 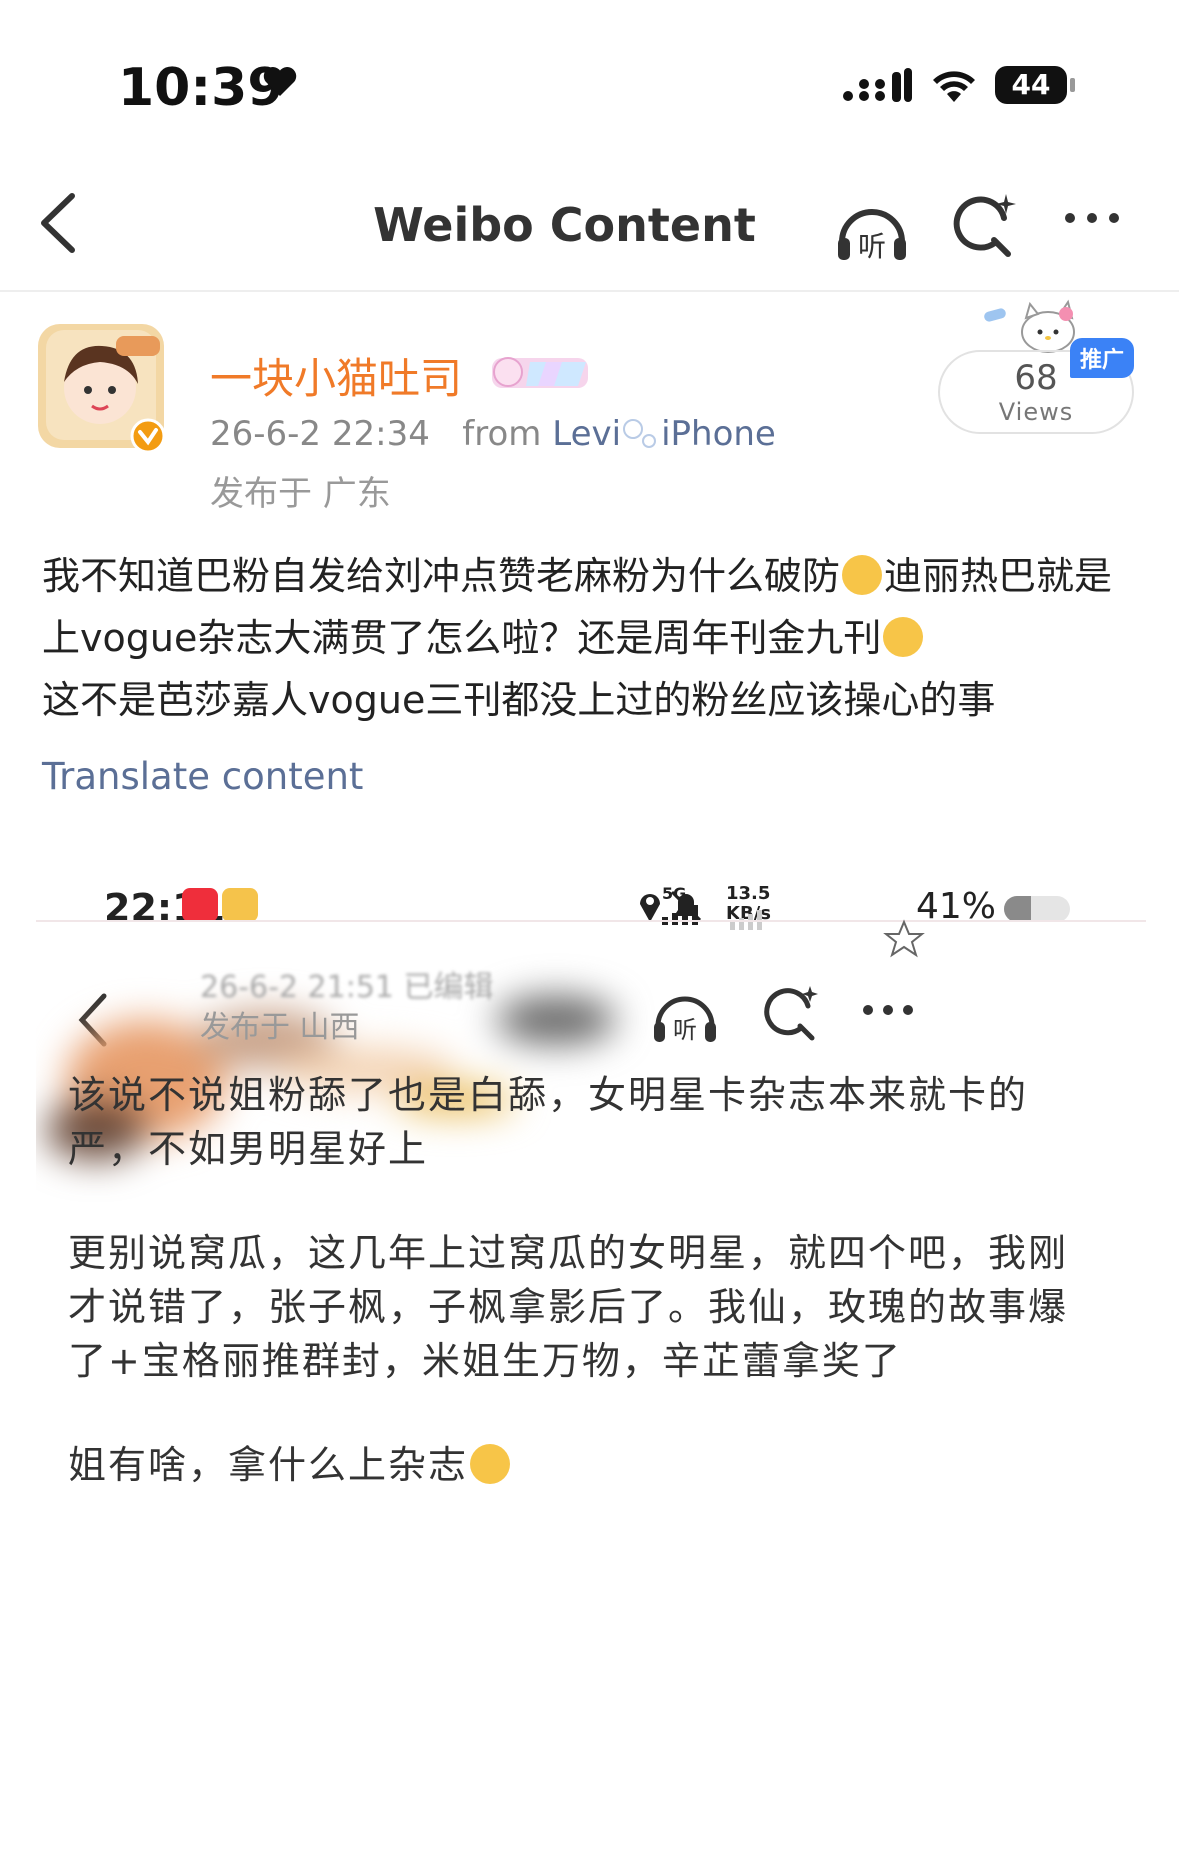 I want to click on battery-bar, so click(x=1037, y=909).